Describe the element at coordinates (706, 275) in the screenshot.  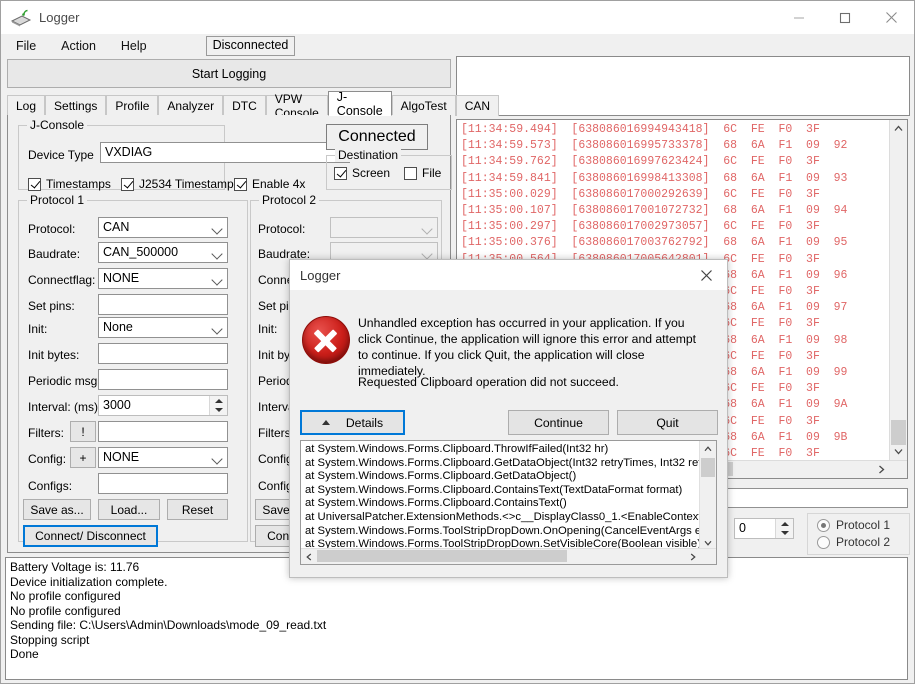
I see `dialog-close-icon` at that location.